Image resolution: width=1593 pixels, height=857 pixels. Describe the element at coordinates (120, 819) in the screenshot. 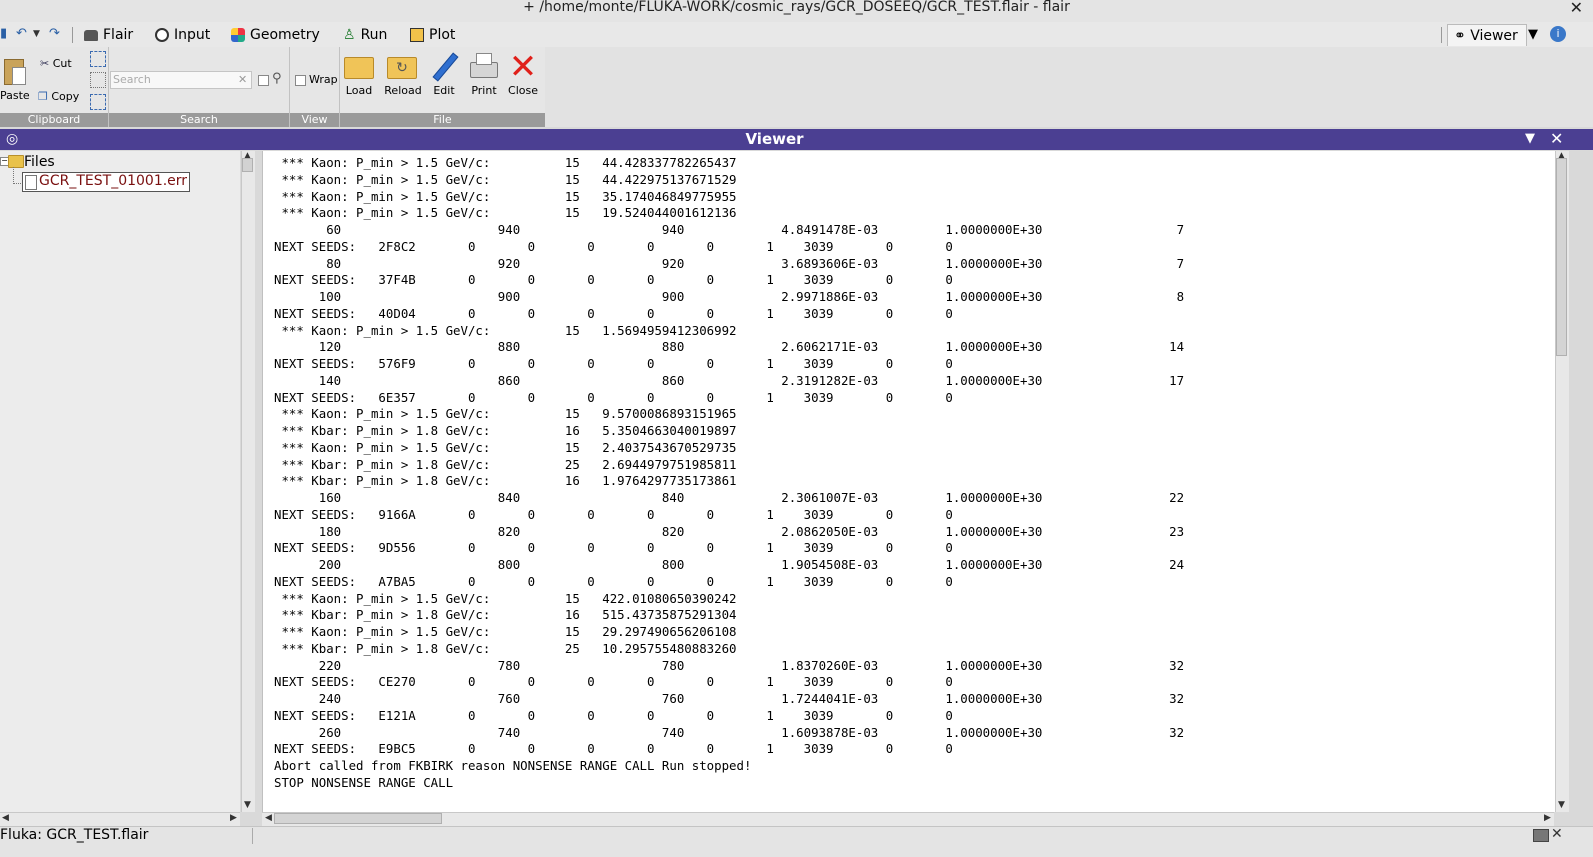

I see `tree-horizontal-scrollbar` at that location.